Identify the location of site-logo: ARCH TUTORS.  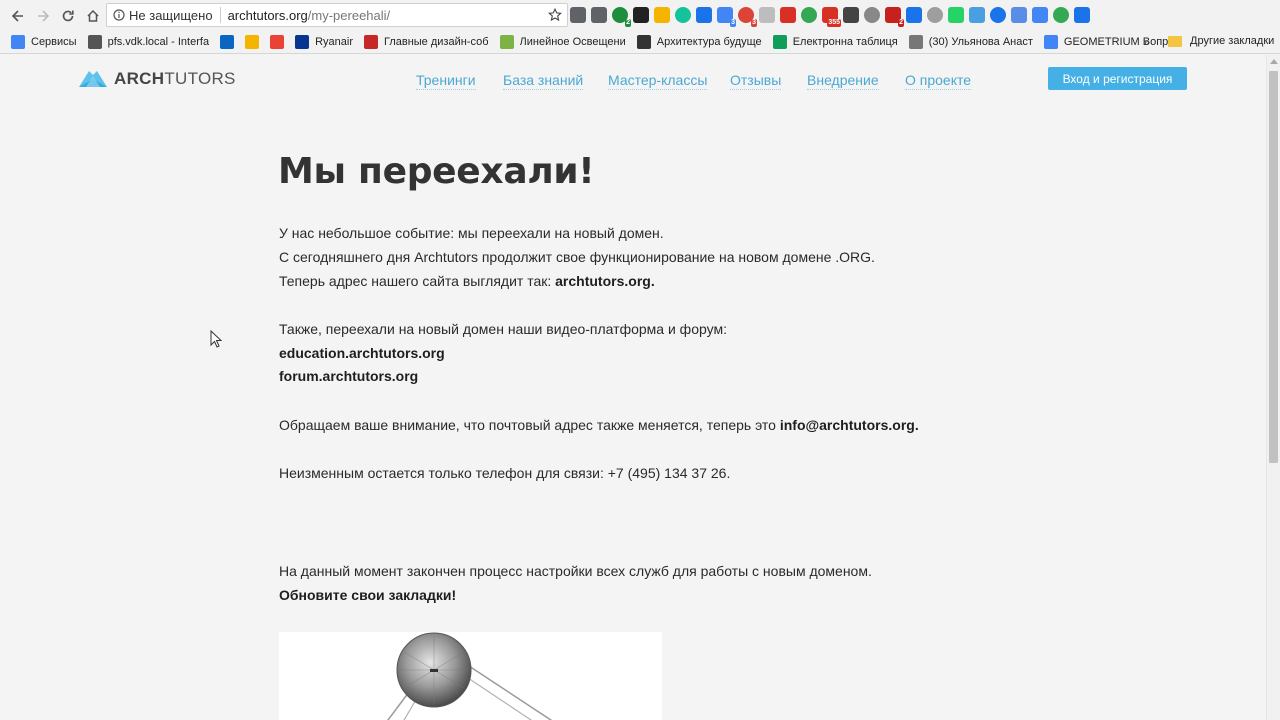
(156, 79).